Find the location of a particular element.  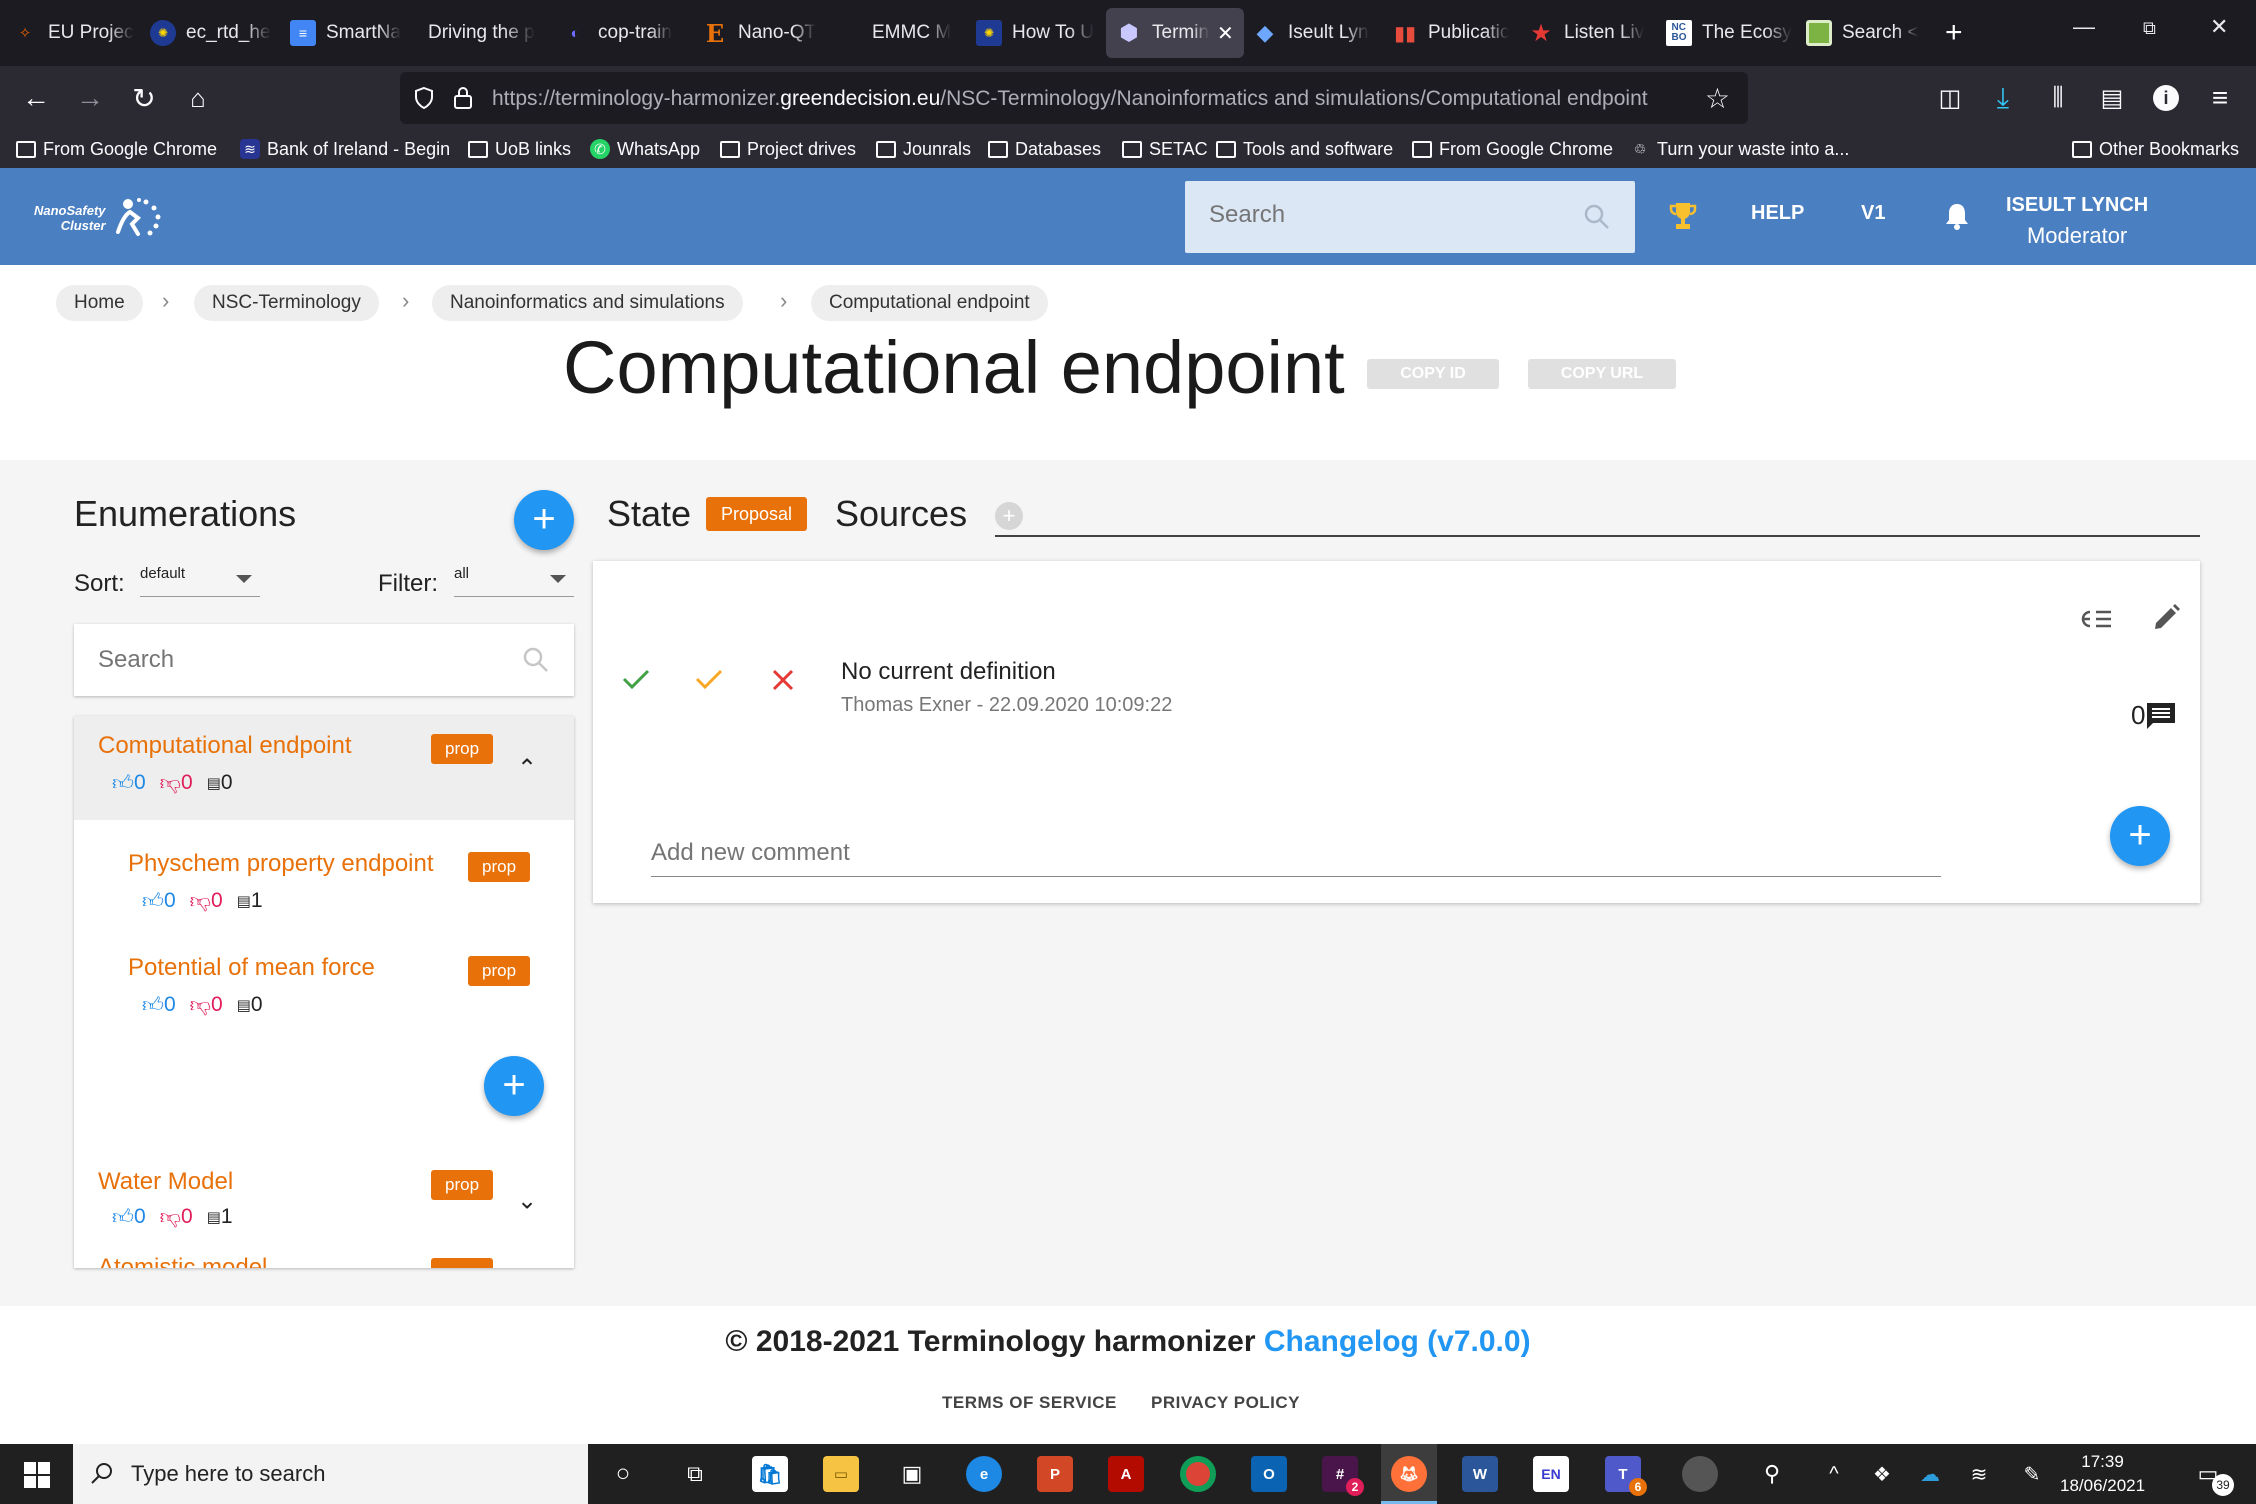

partial-check-icon is located at coordinates (709, 679).